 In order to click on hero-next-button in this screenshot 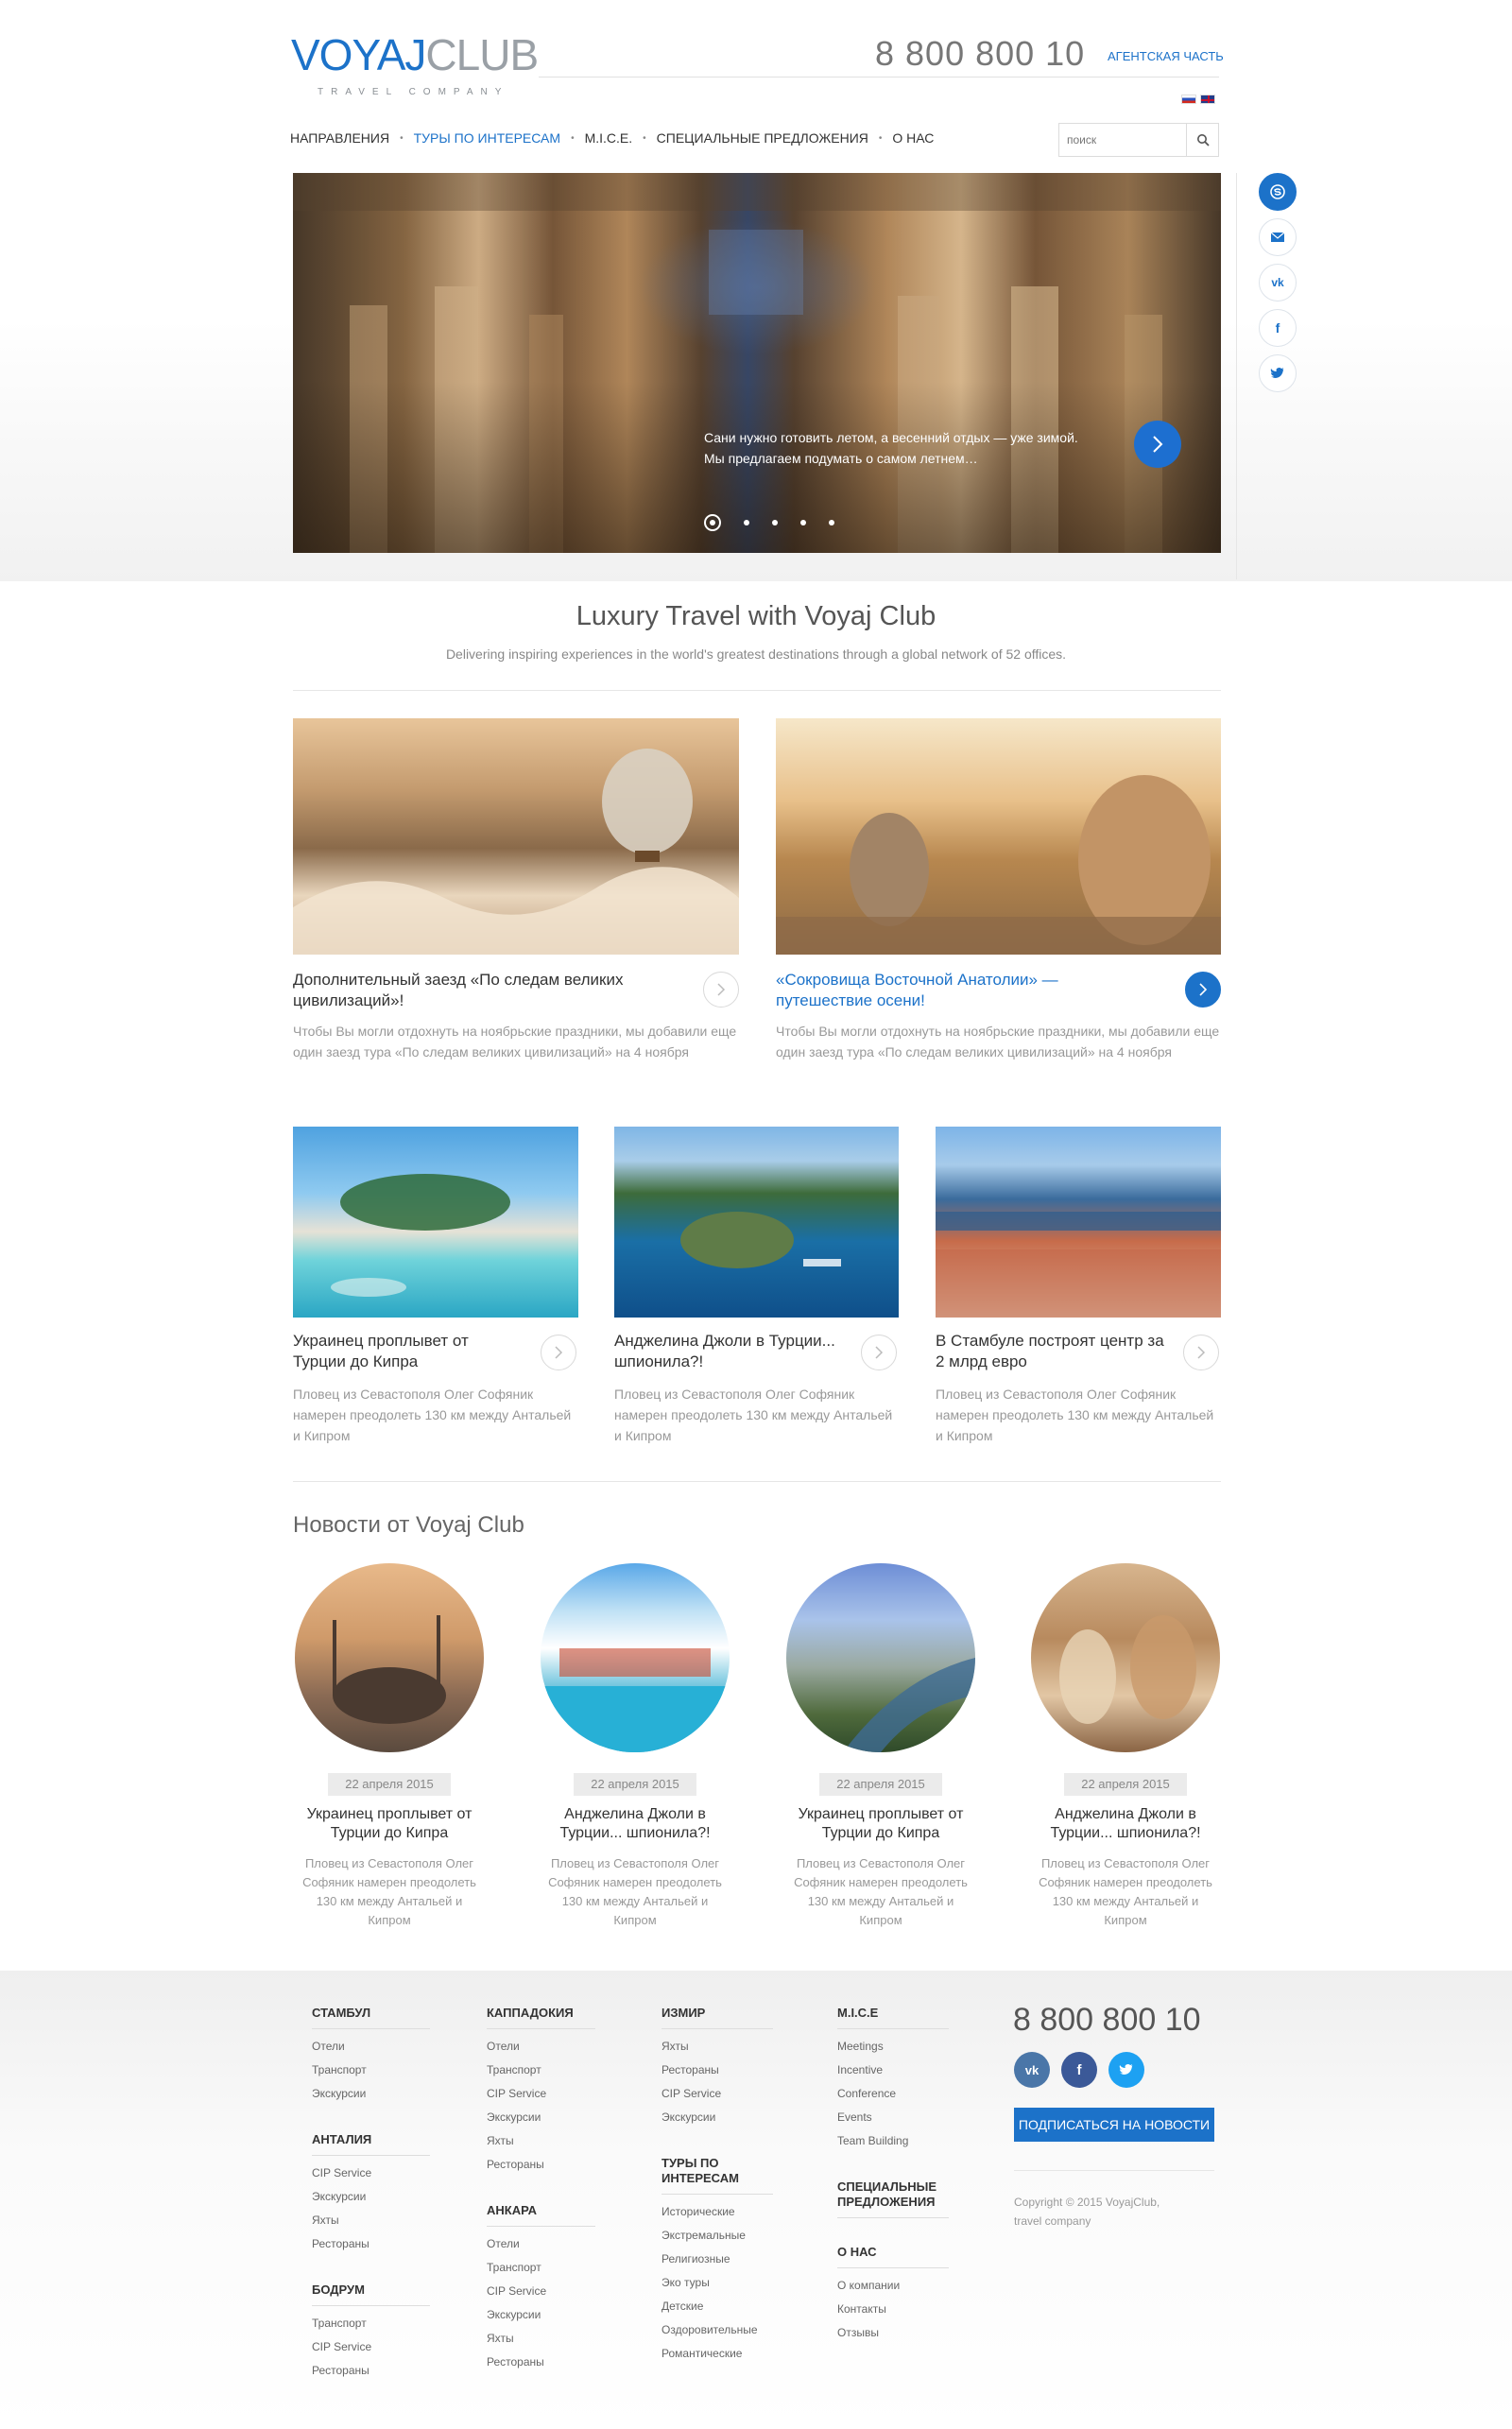, I will do `click(1157, 445)`.